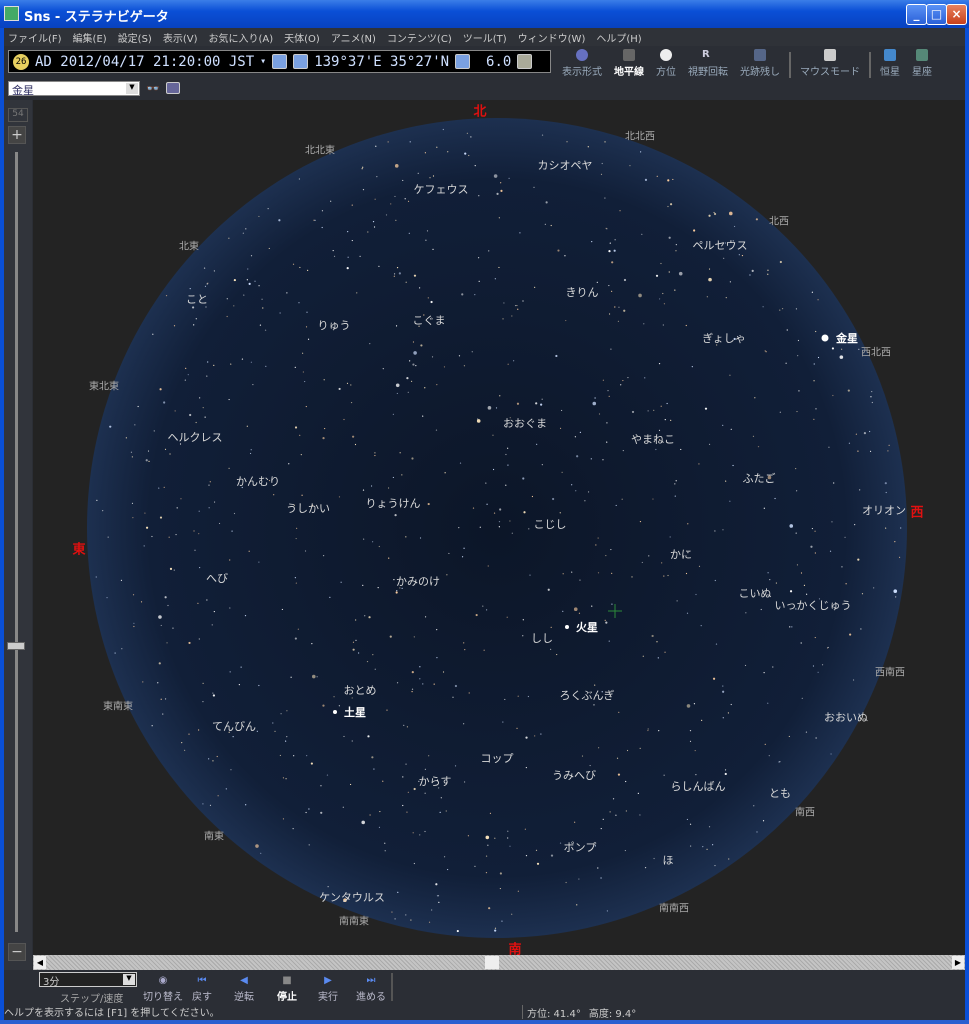 The image size is (969, 1024). I want to click on menu-objects: 天体(O), so click(302, 37).